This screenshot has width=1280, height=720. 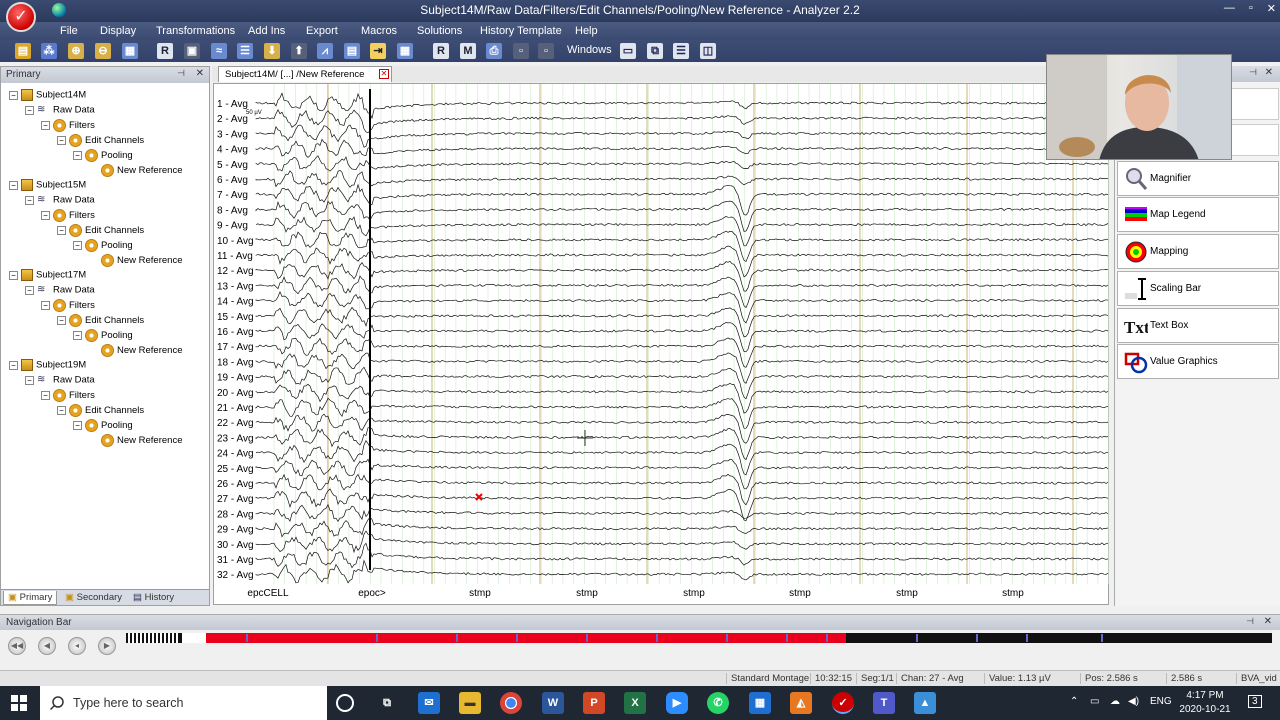 I want to click on channel-label: 23 - Avg, so click(x=235, y=438).